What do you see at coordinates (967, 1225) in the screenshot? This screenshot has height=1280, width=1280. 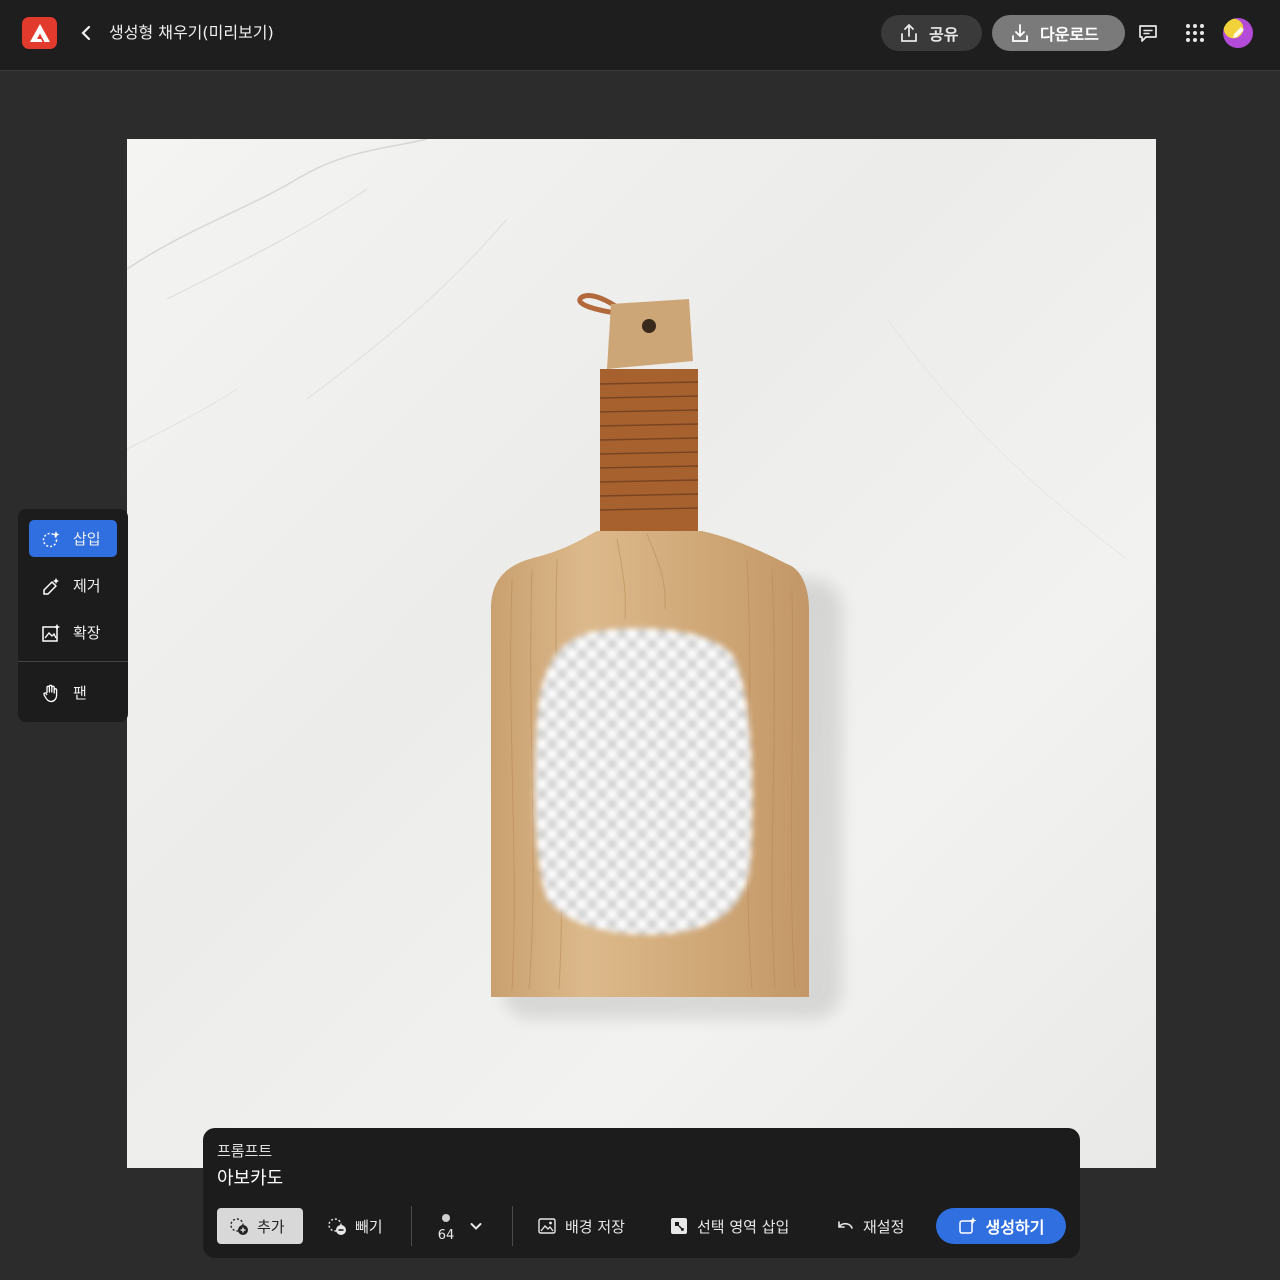 I see `generate-sparkle-icon` at bounding box center [967, 1225].